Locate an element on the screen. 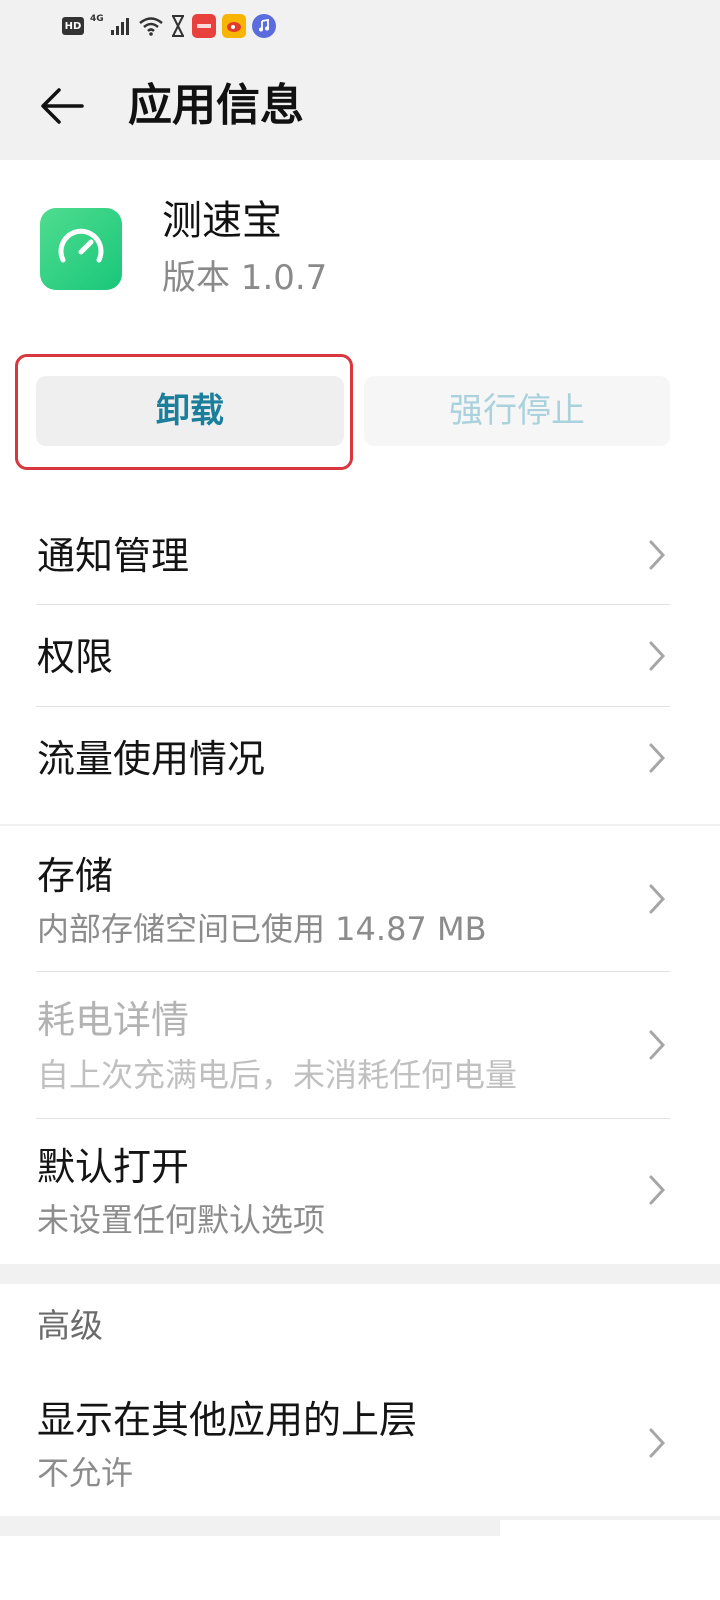 This screenshot has width=720, height=1600. back-button is located at coordinates (62, 106).